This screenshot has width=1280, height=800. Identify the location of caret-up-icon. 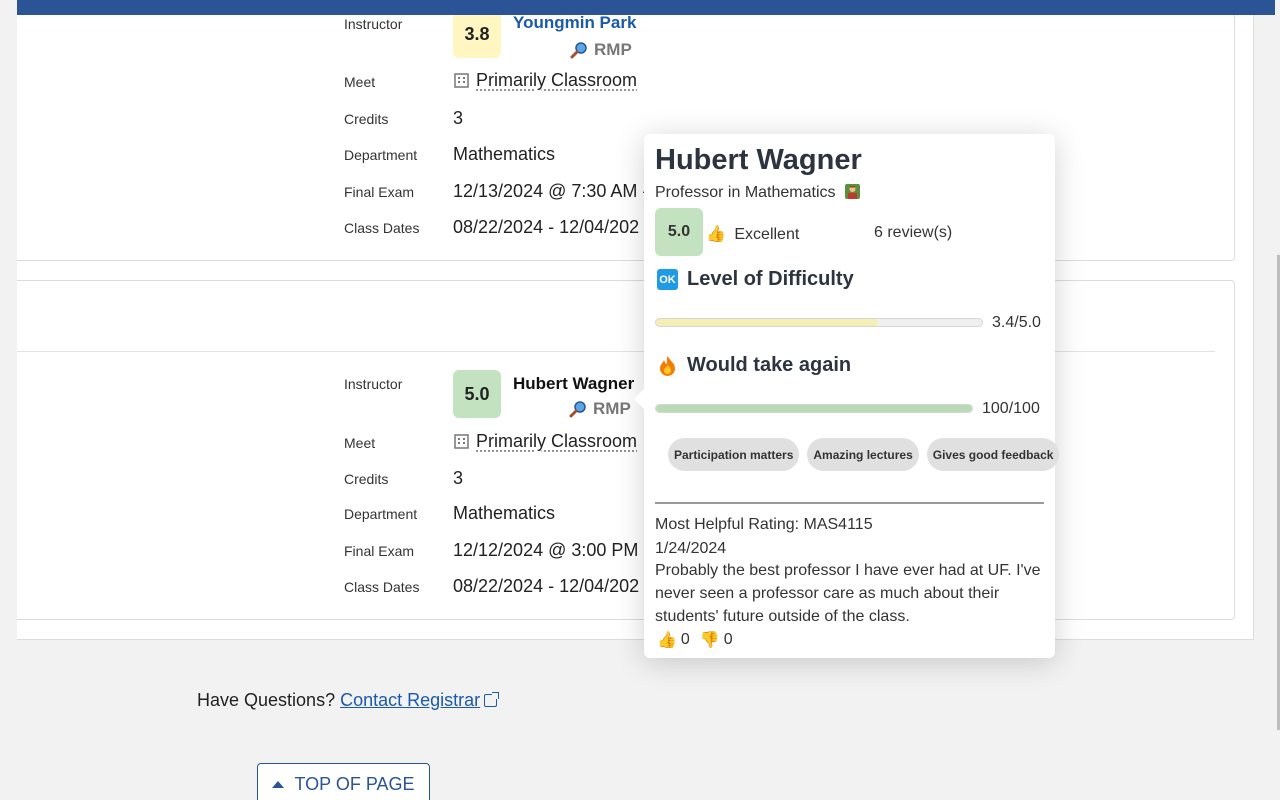
(278, 784).